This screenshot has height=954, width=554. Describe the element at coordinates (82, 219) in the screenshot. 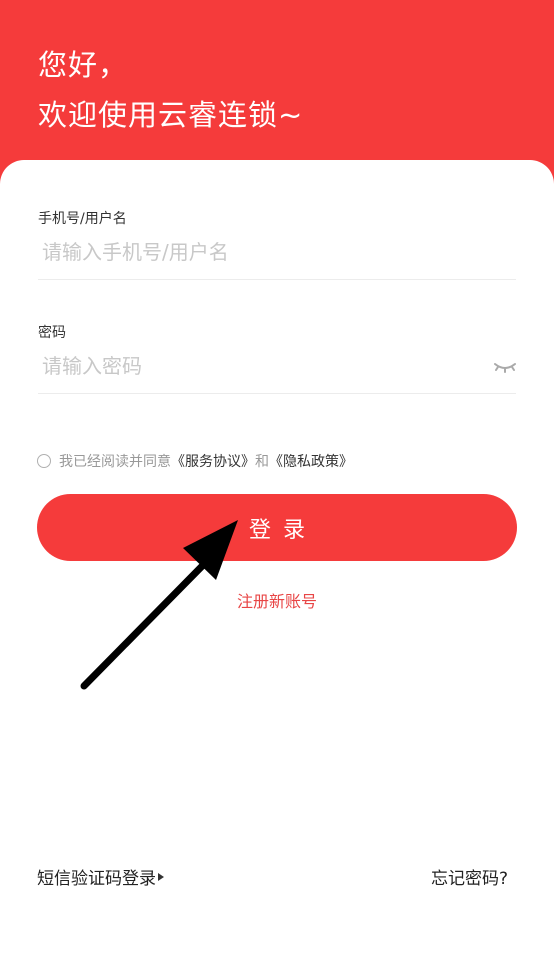

I see `account-label: 手机号/用户名` at that location.